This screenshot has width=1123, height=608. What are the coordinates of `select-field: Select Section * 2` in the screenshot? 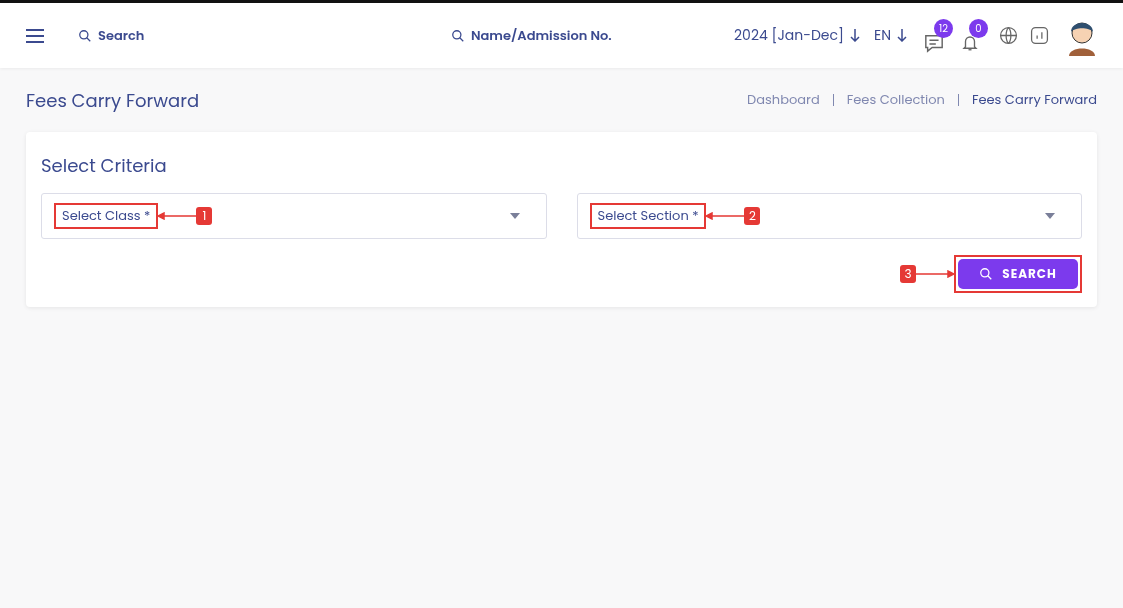 It's located at (829, 216).